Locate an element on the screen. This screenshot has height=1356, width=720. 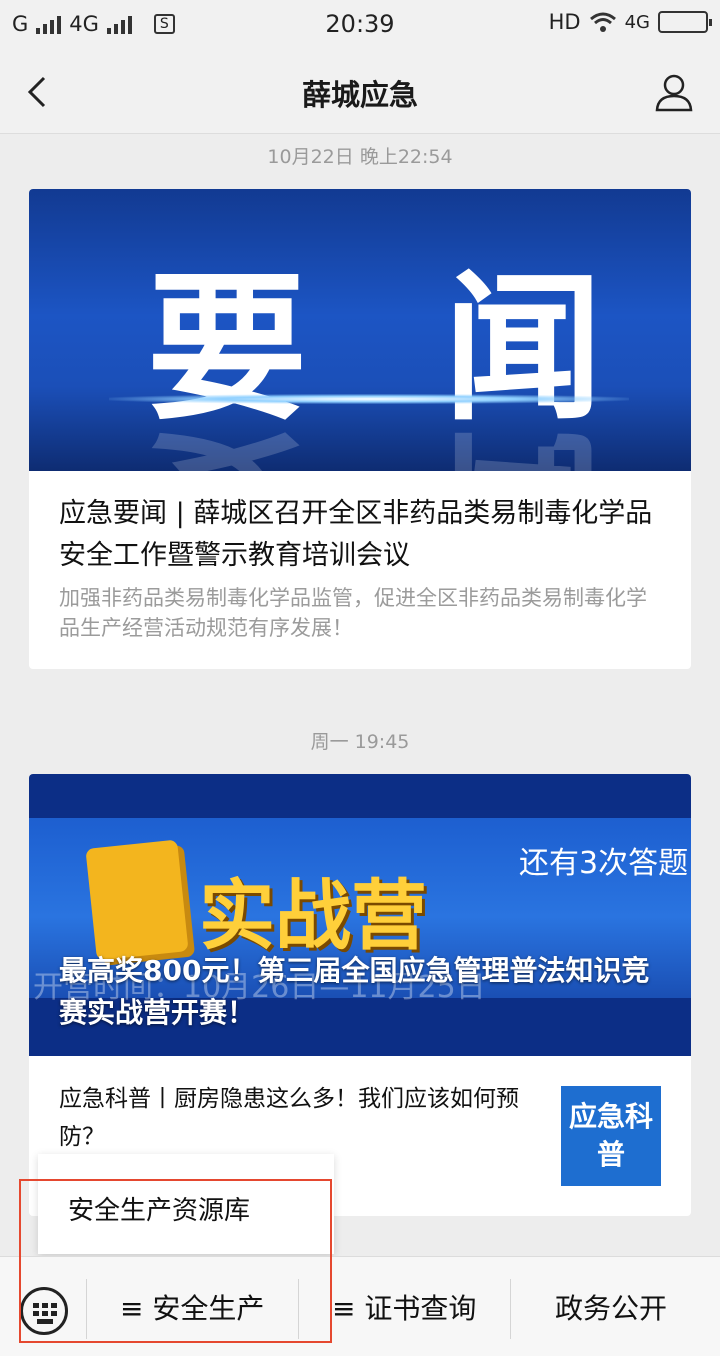
timestamp: 周一 19:45 is located at coordinates (360, 742).